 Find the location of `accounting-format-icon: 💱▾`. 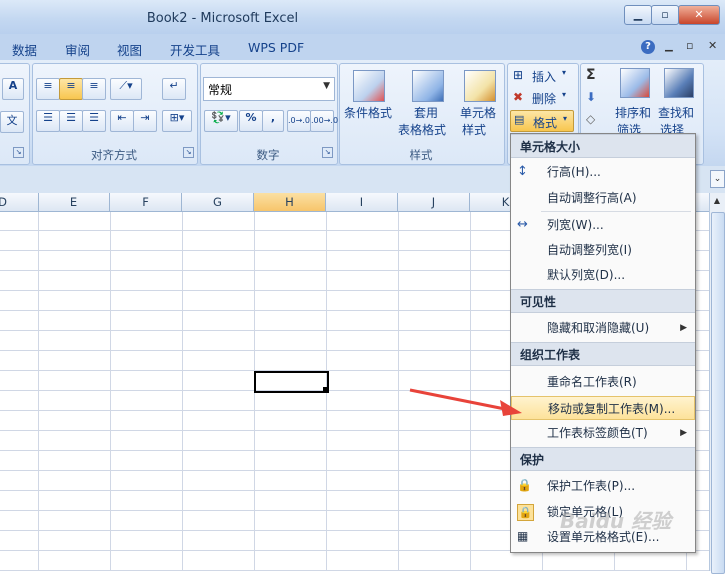

accounting-format-icon: 💱▾ is located at coordinates (221, 121).